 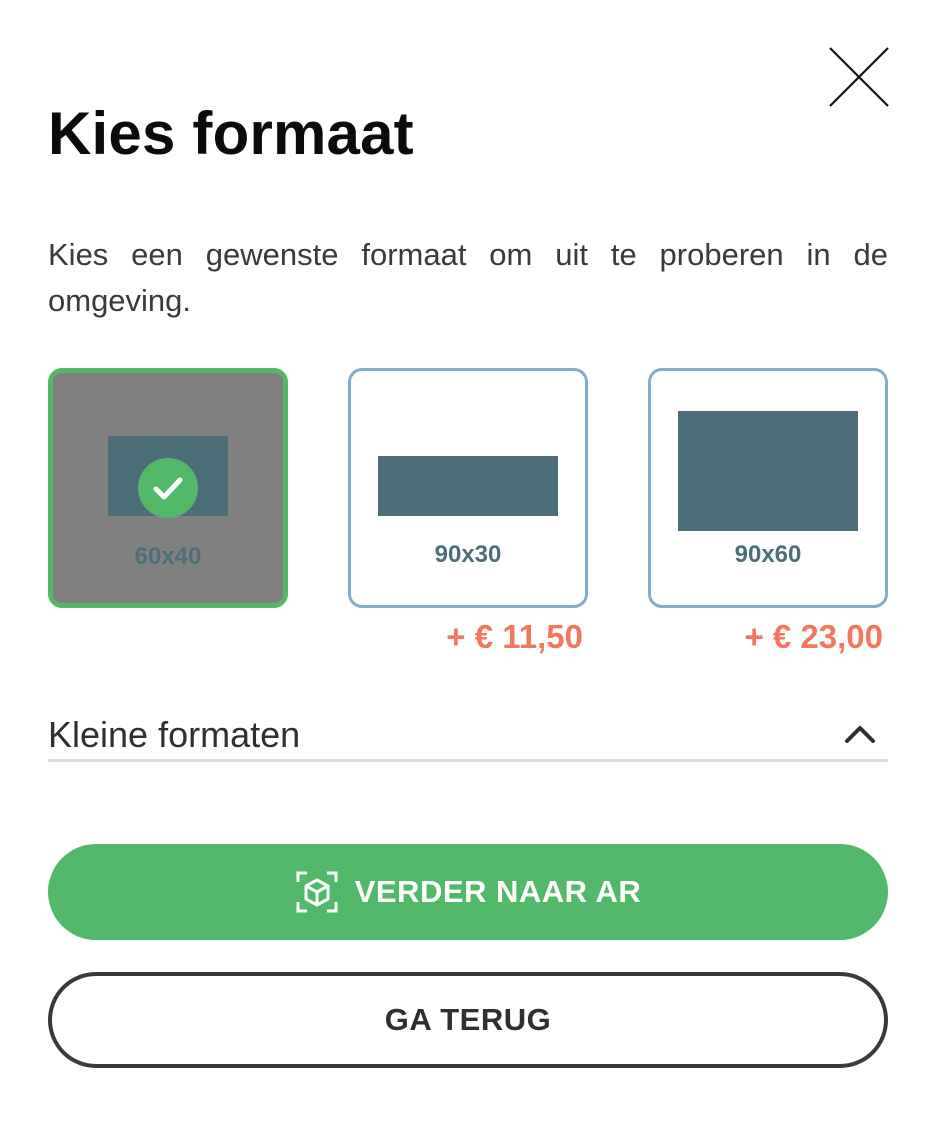 What do you see at coordinates (768, 554) in the screenshot?
I see `format-option-label: 90x60` at bounding box center [768, 554].